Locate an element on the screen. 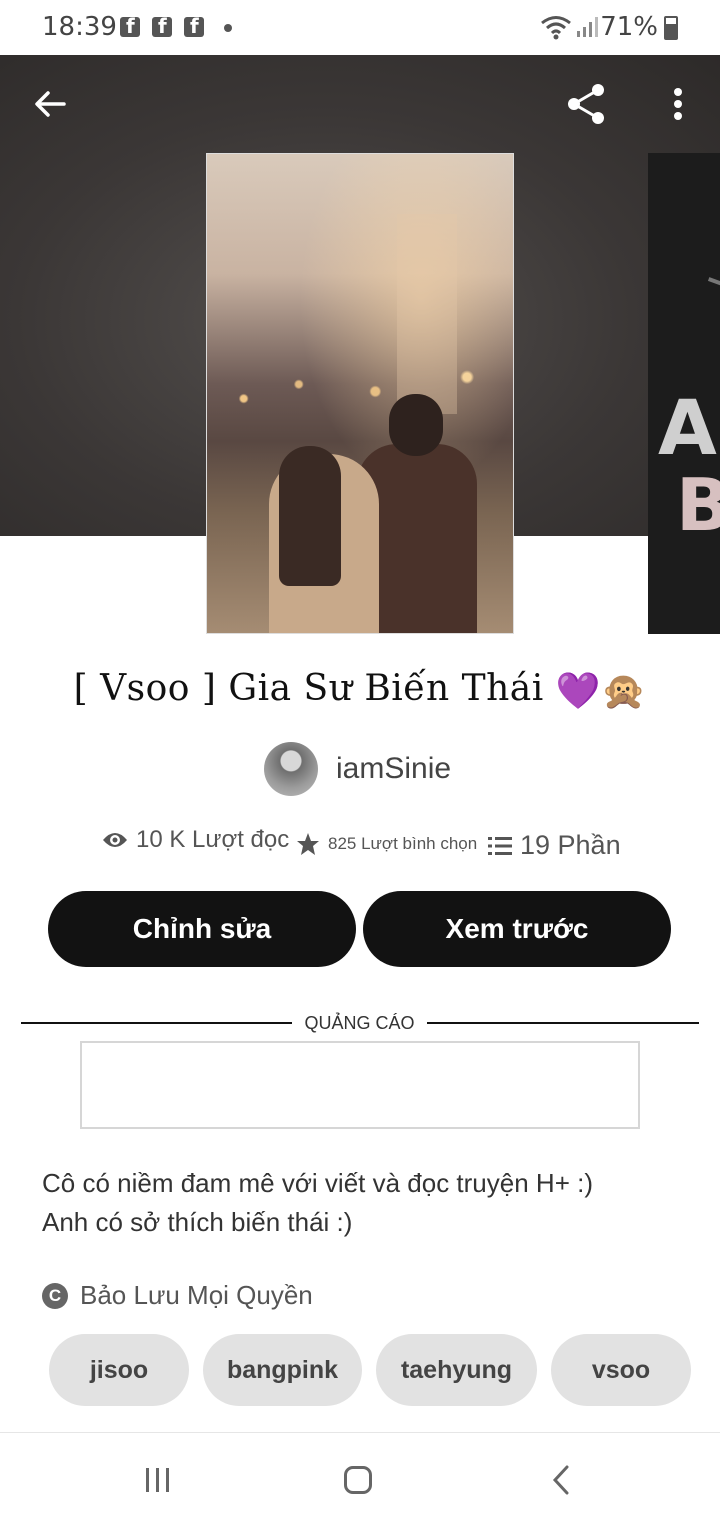 The width and height of the screenshot is (720, 1520). recents-icon is located at coordinates (158, 1480).